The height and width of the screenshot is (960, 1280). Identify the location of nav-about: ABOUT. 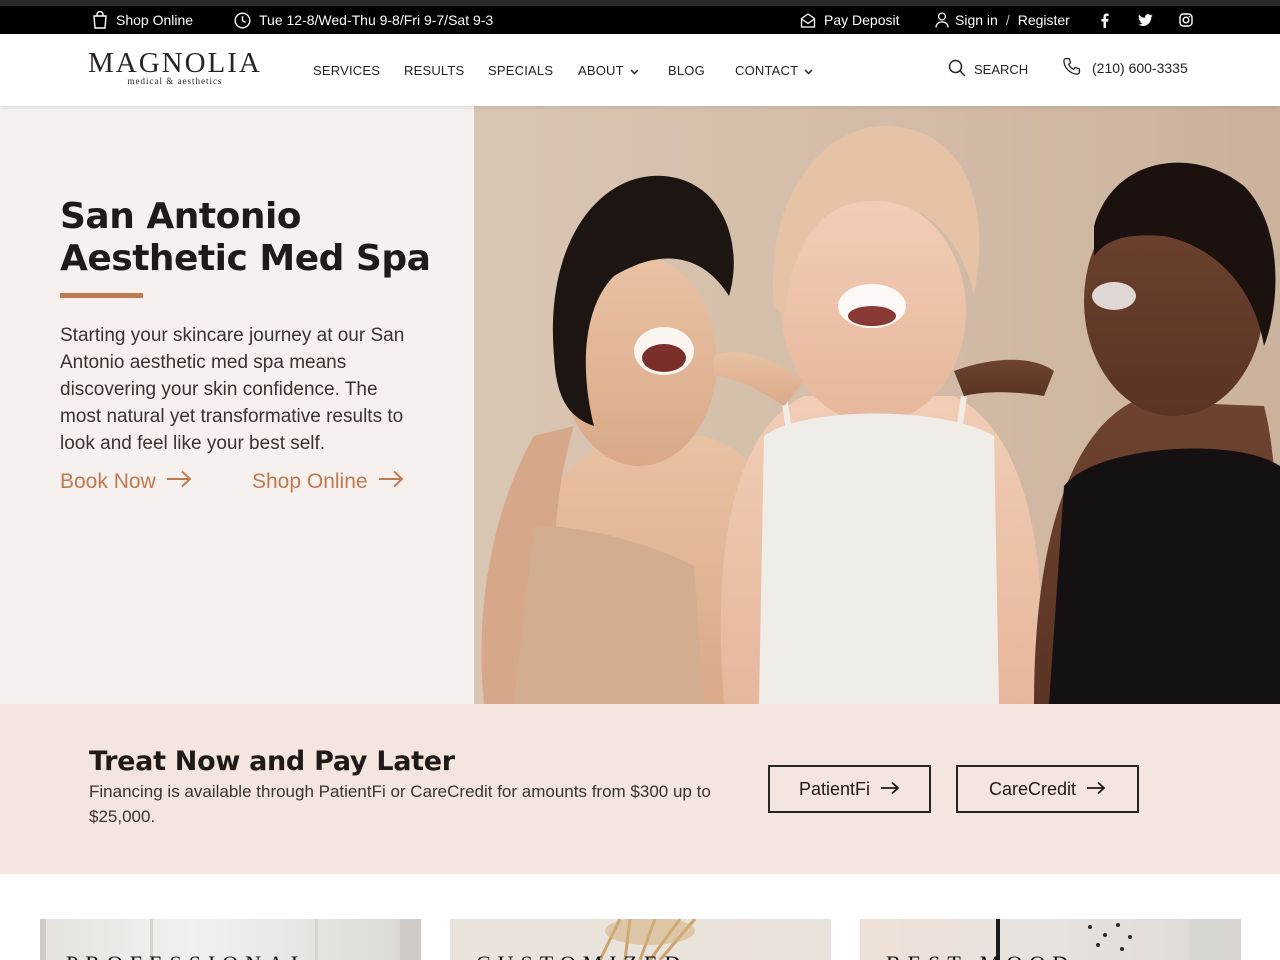
(608, 70).